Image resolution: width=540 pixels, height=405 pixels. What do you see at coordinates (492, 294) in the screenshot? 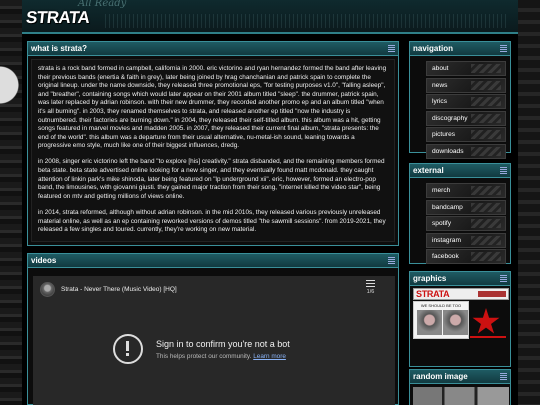
I see `banner-side-art` at bounding box center [492, 294].